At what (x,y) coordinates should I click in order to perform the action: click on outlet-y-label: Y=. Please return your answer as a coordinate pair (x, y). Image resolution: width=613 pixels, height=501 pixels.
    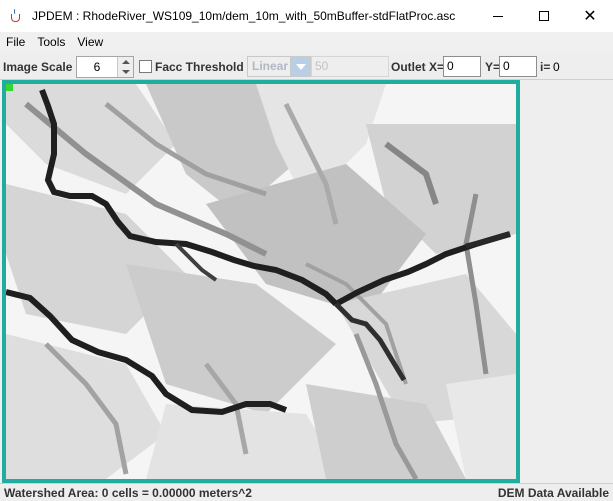
    Looking at the image, I should click on (493, 67).